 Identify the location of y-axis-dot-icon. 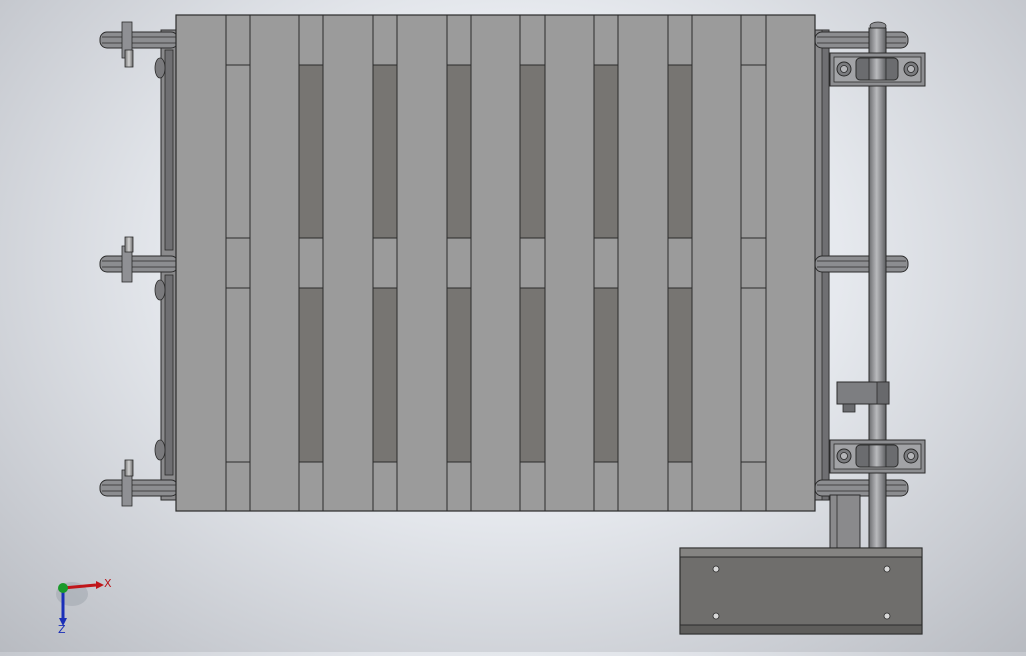
(63, 588).